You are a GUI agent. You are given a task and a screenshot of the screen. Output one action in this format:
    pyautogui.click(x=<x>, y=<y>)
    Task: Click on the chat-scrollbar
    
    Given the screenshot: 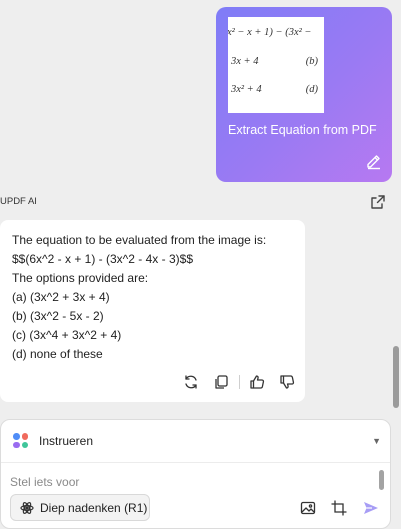 What is the action you would take?
    pyautogui.click(x=396, y=377)
    